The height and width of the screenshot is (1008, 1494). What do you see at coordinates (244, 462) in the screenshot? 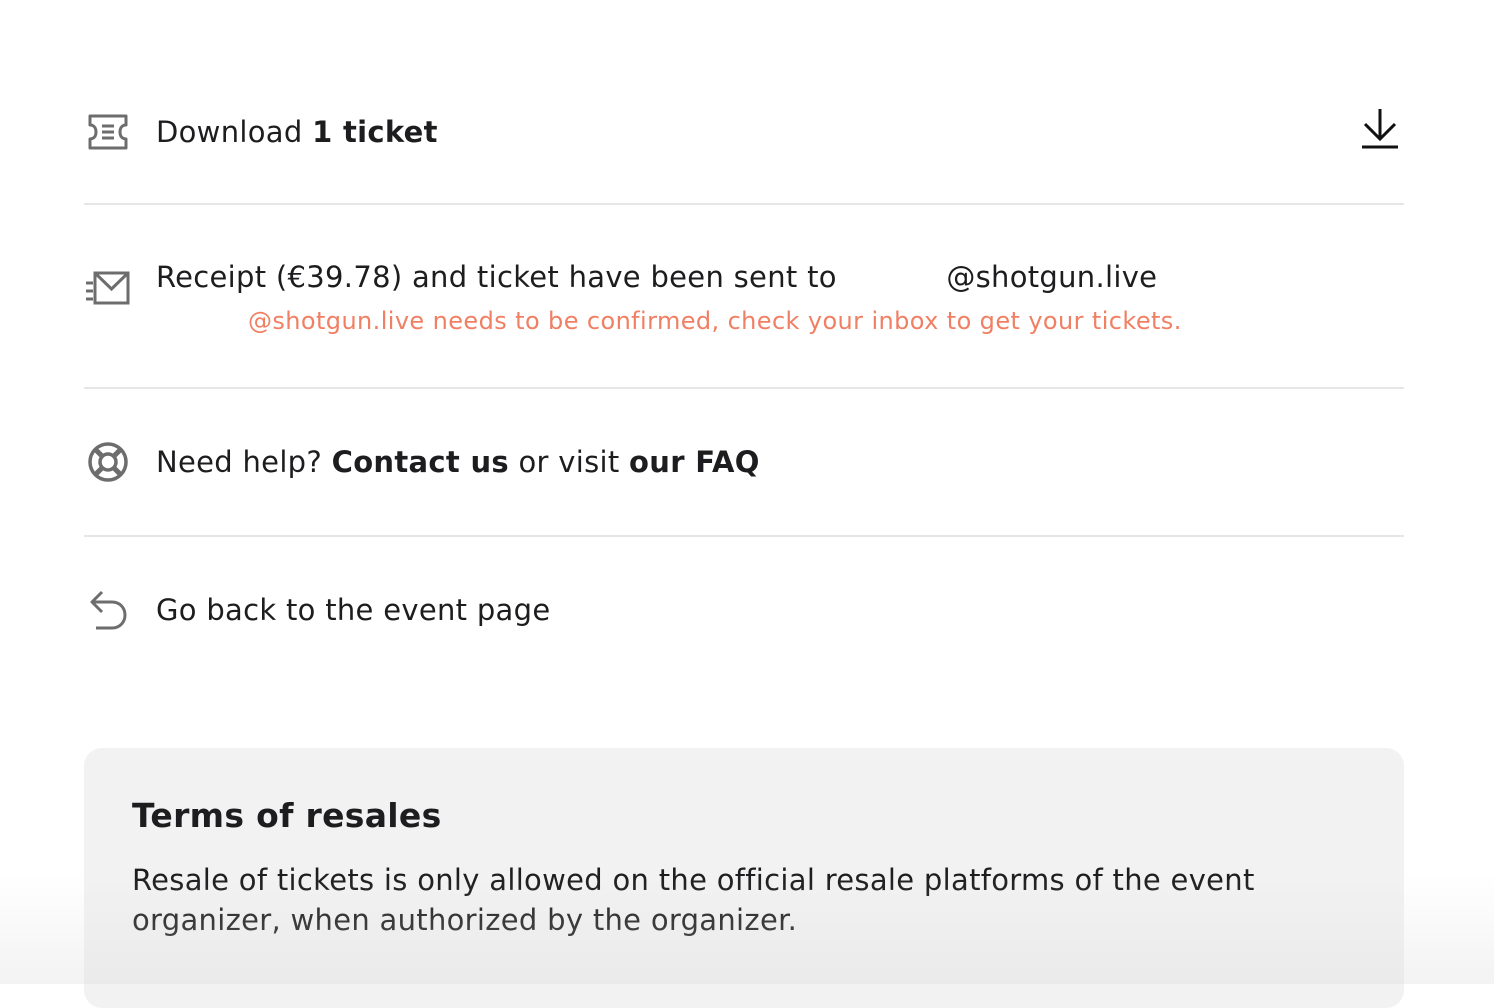
I see `help-prefix: Need help?` at bounding box center [244, 462].